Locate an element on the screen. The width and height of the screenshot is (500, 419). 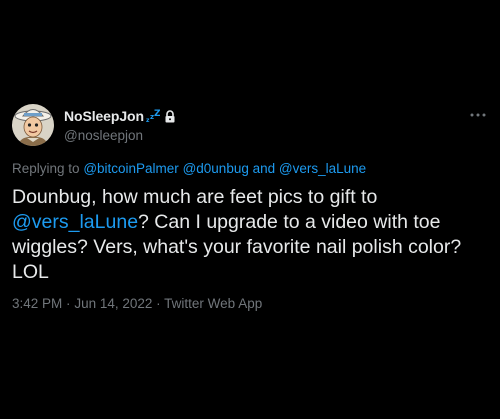
svg-text: Z is located at coordinates (157, 114).